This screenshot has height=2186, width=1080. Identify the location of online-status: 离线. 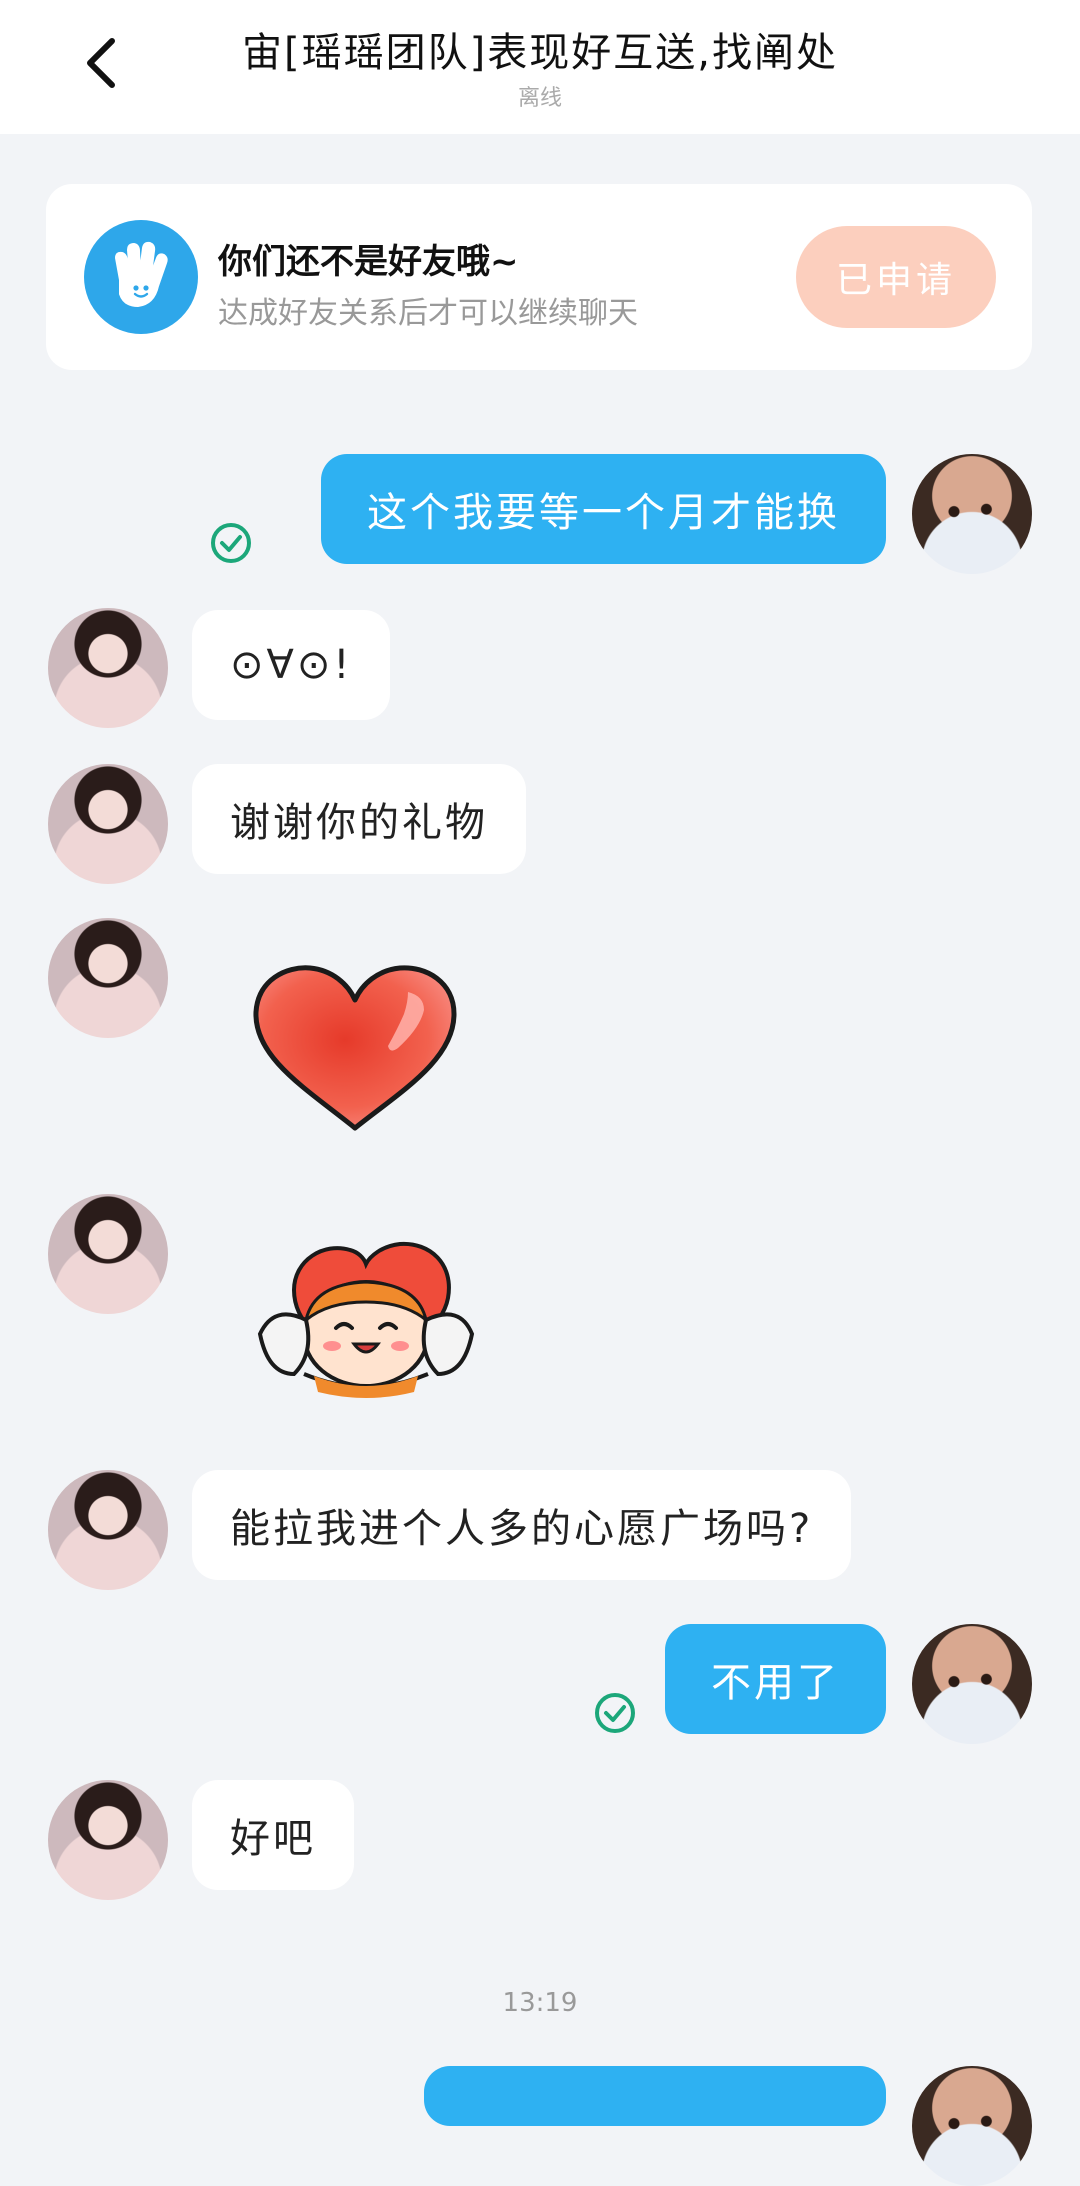
(539, 98).